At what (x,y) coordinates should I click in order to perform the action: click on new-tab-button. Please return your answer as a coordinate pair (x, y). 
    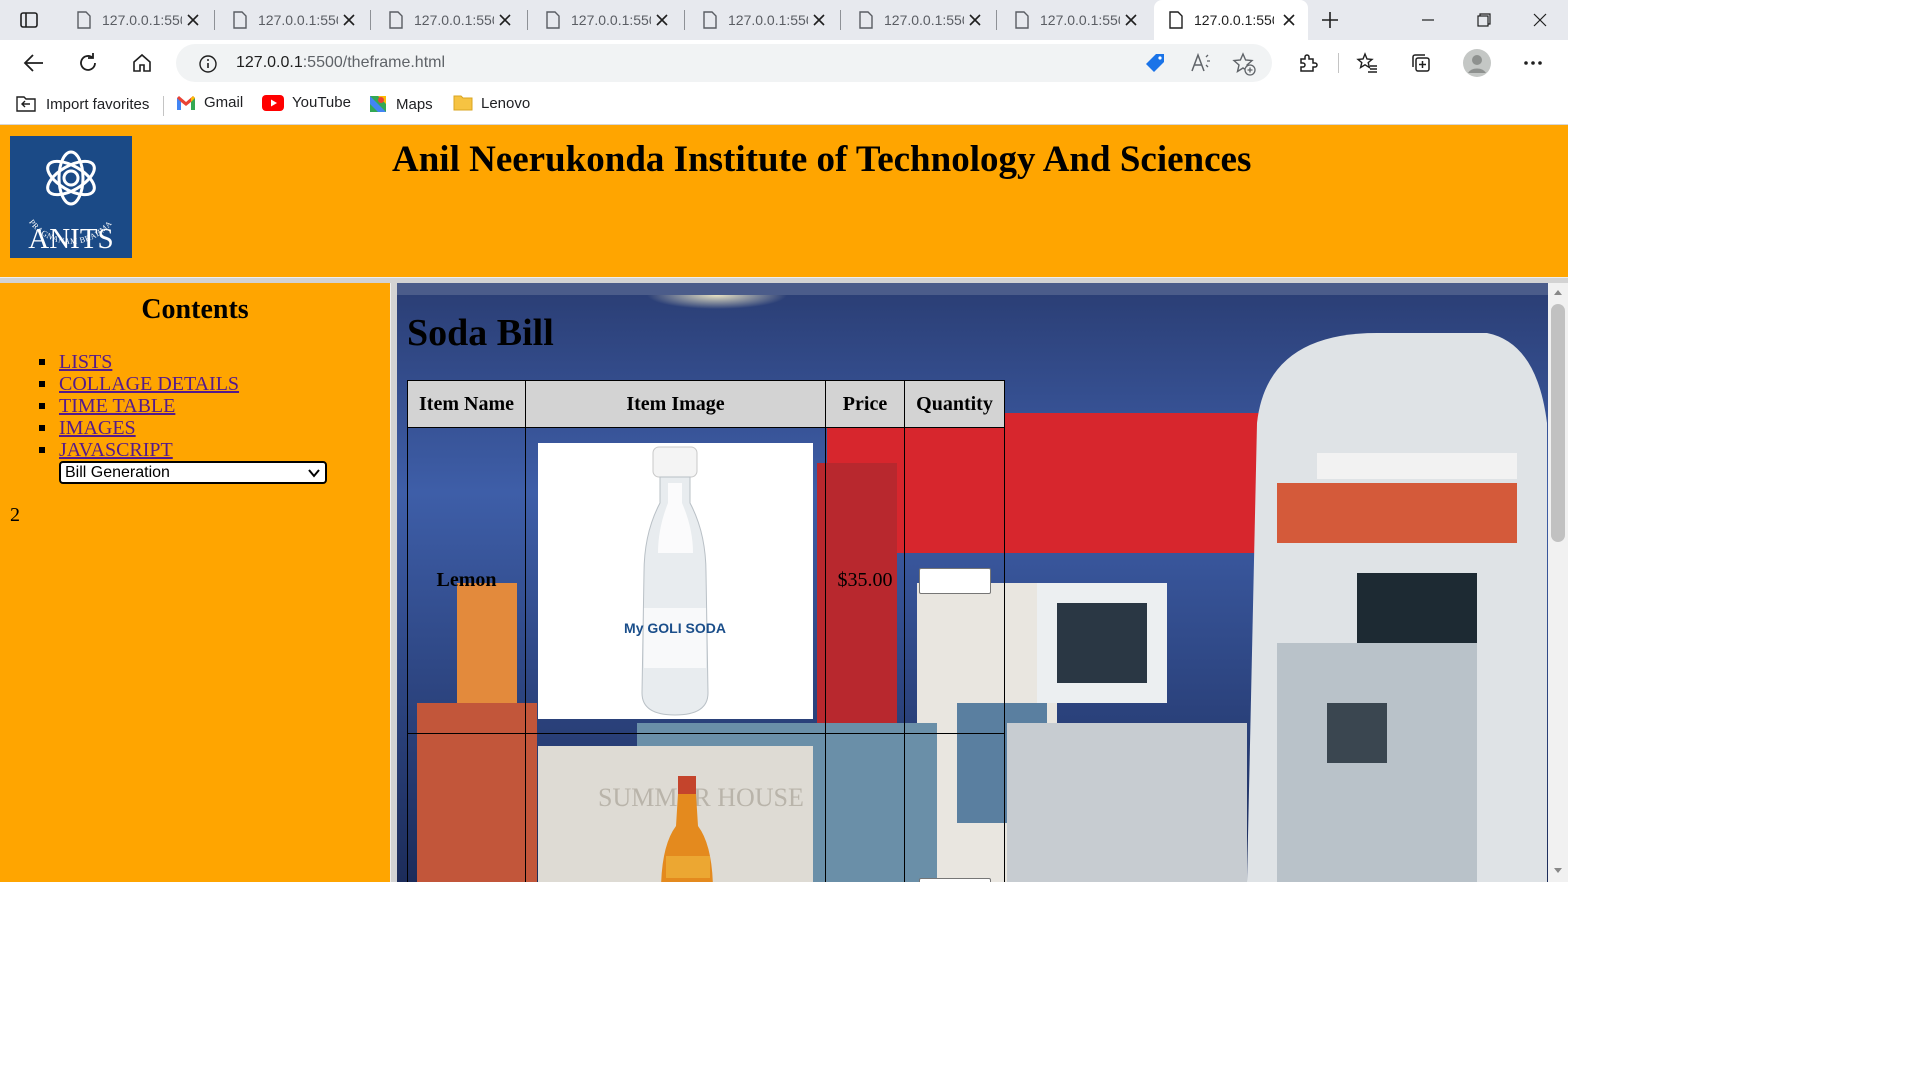
    Looking at the image, I should click on (1330, 20).